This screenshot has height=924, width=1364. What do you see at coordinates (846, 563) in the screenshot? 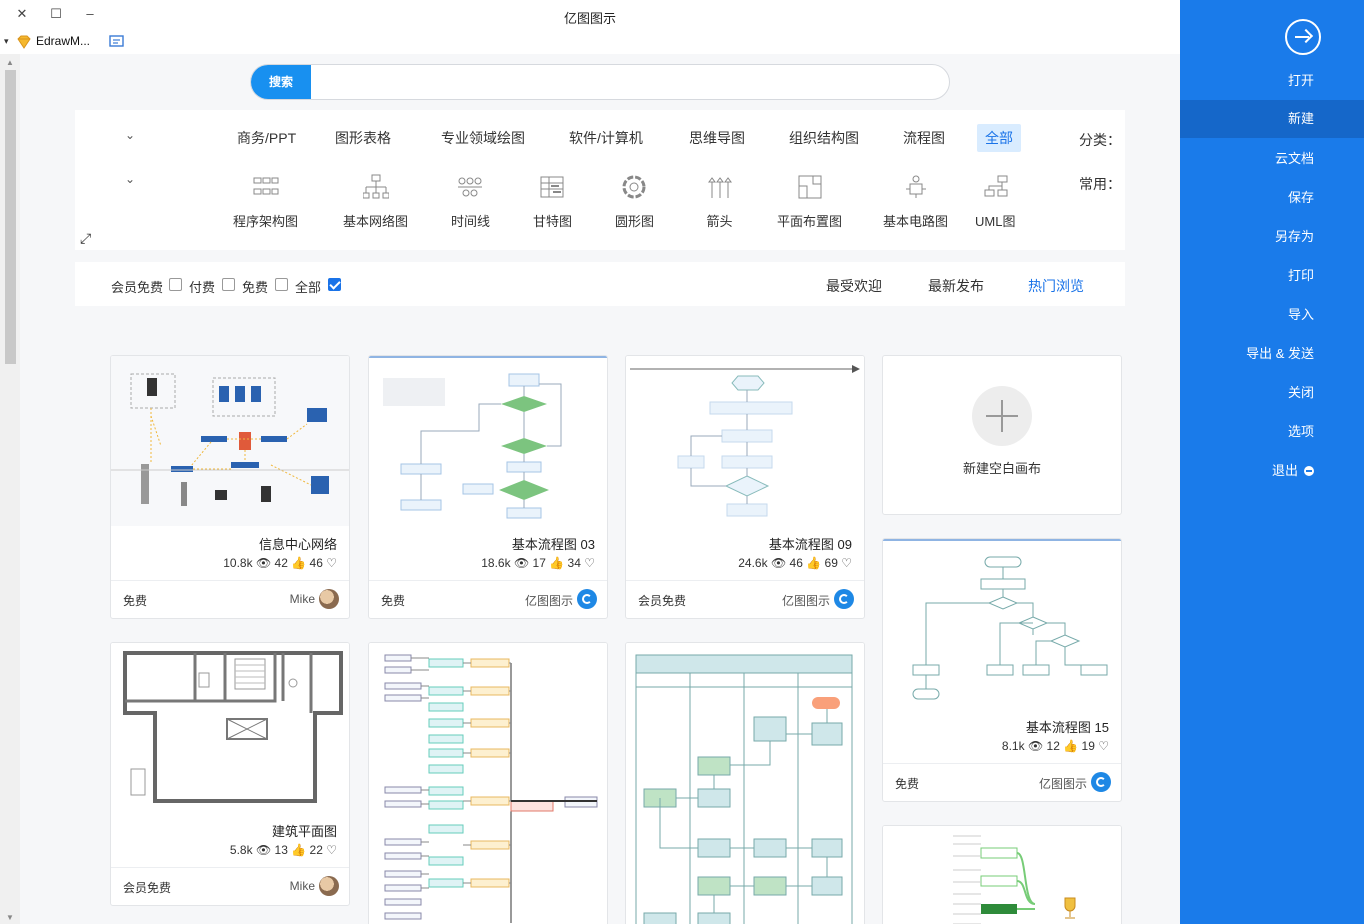
I see `heart-icon: ♡` at bounding box center [846, 563].